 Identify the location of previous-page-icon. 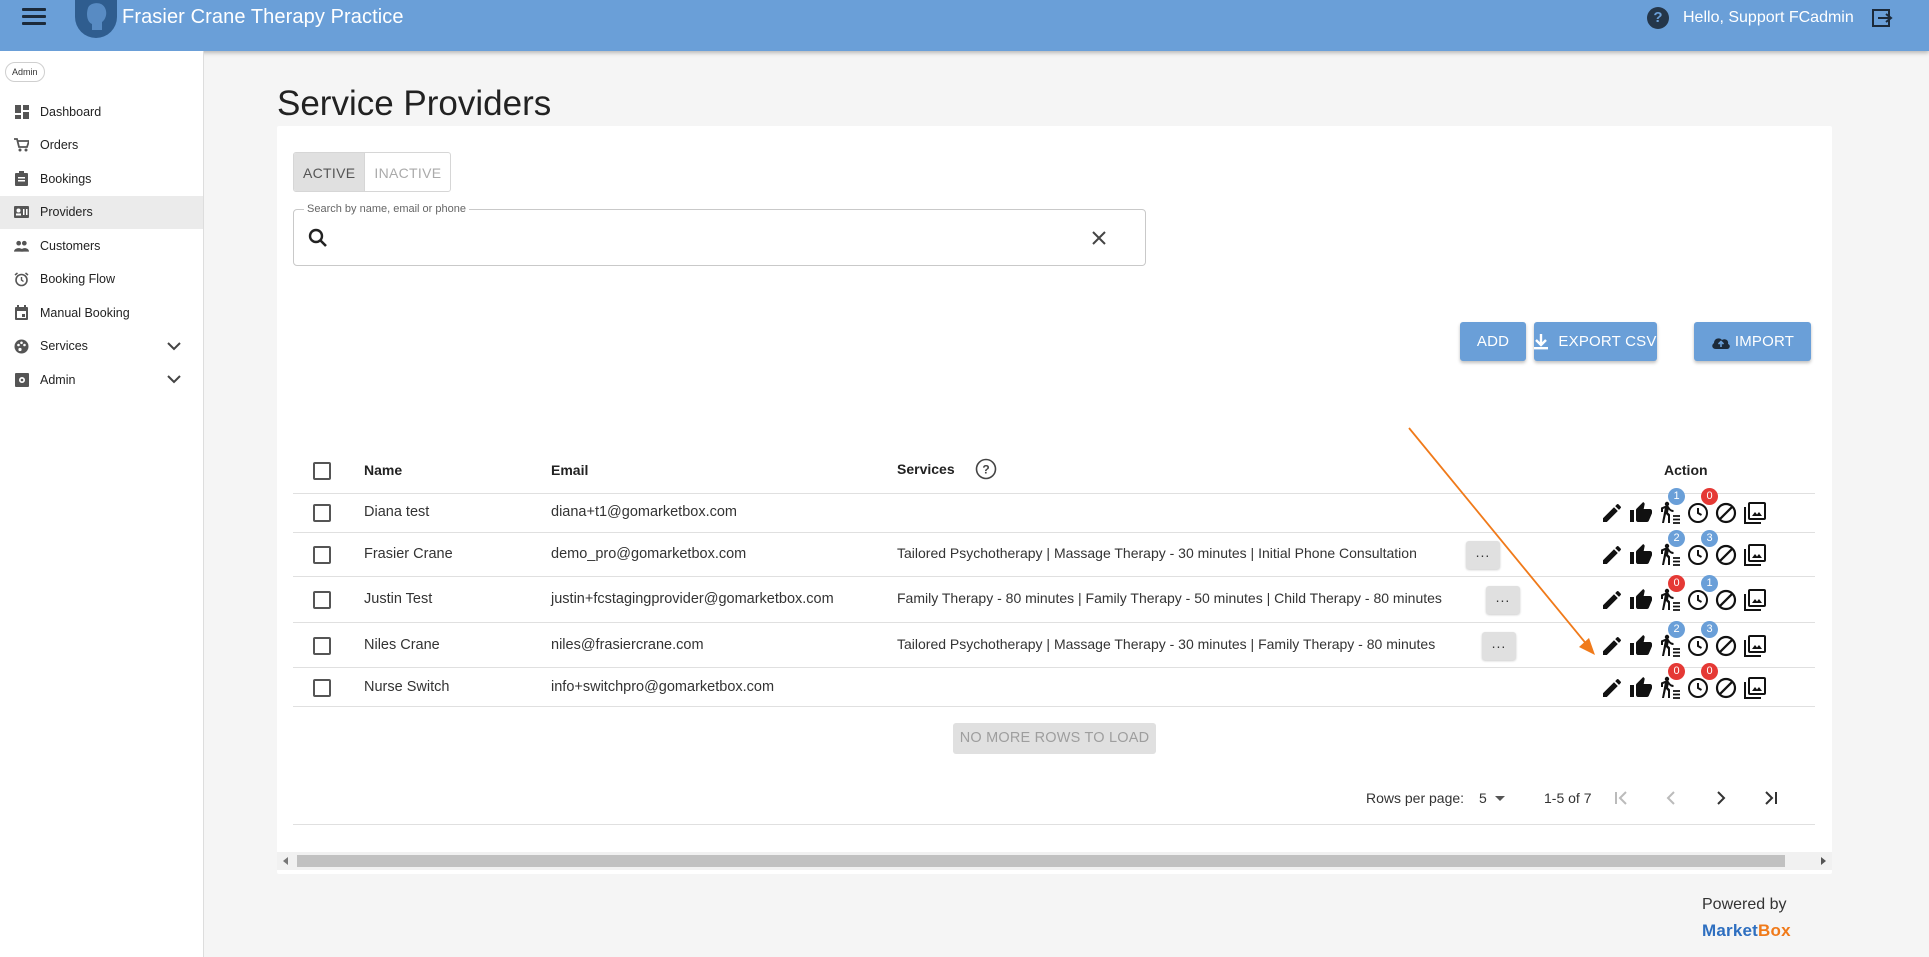
(1671, 798).